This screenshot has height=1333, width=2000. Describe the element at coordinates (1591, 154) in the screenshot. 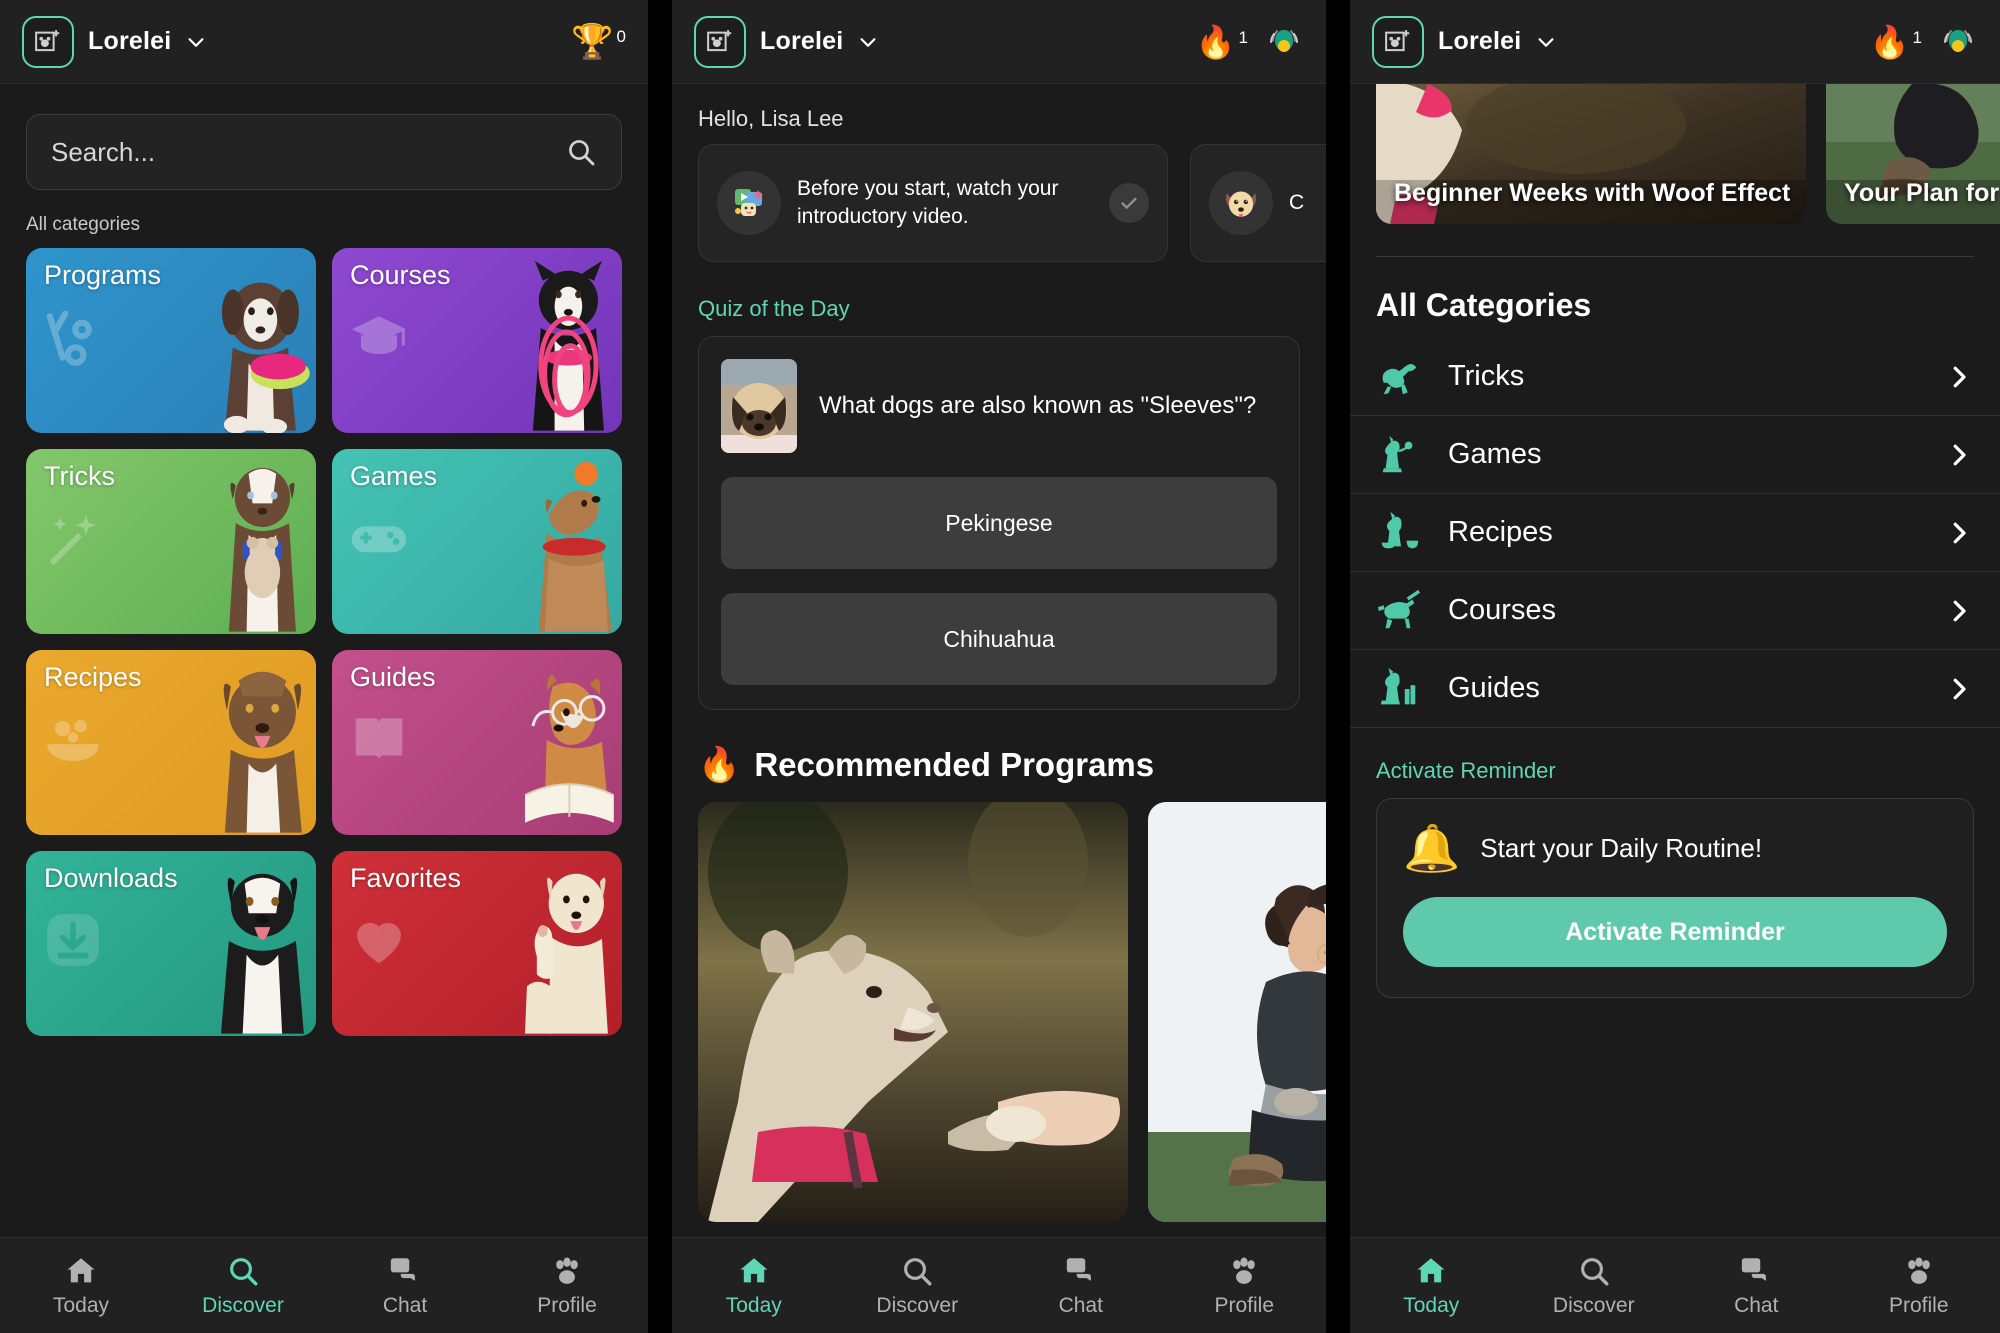

I see `hero-card-beginner-weeks: Beginner Weeks with Woof Effect` at that location.